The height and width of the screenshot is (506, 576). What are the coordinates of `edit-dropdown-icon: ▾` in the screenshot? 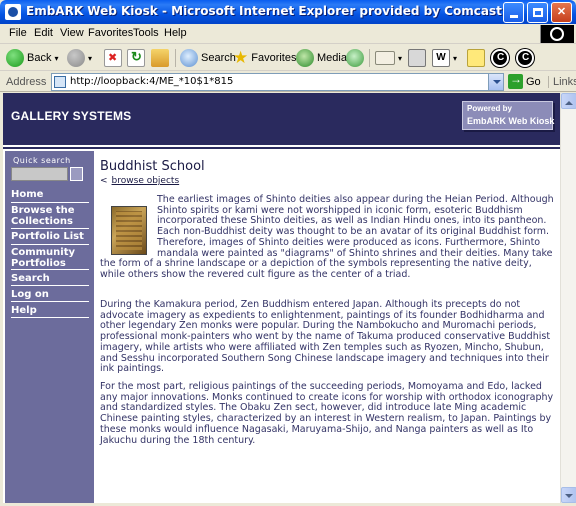 It's located at (455, 58).